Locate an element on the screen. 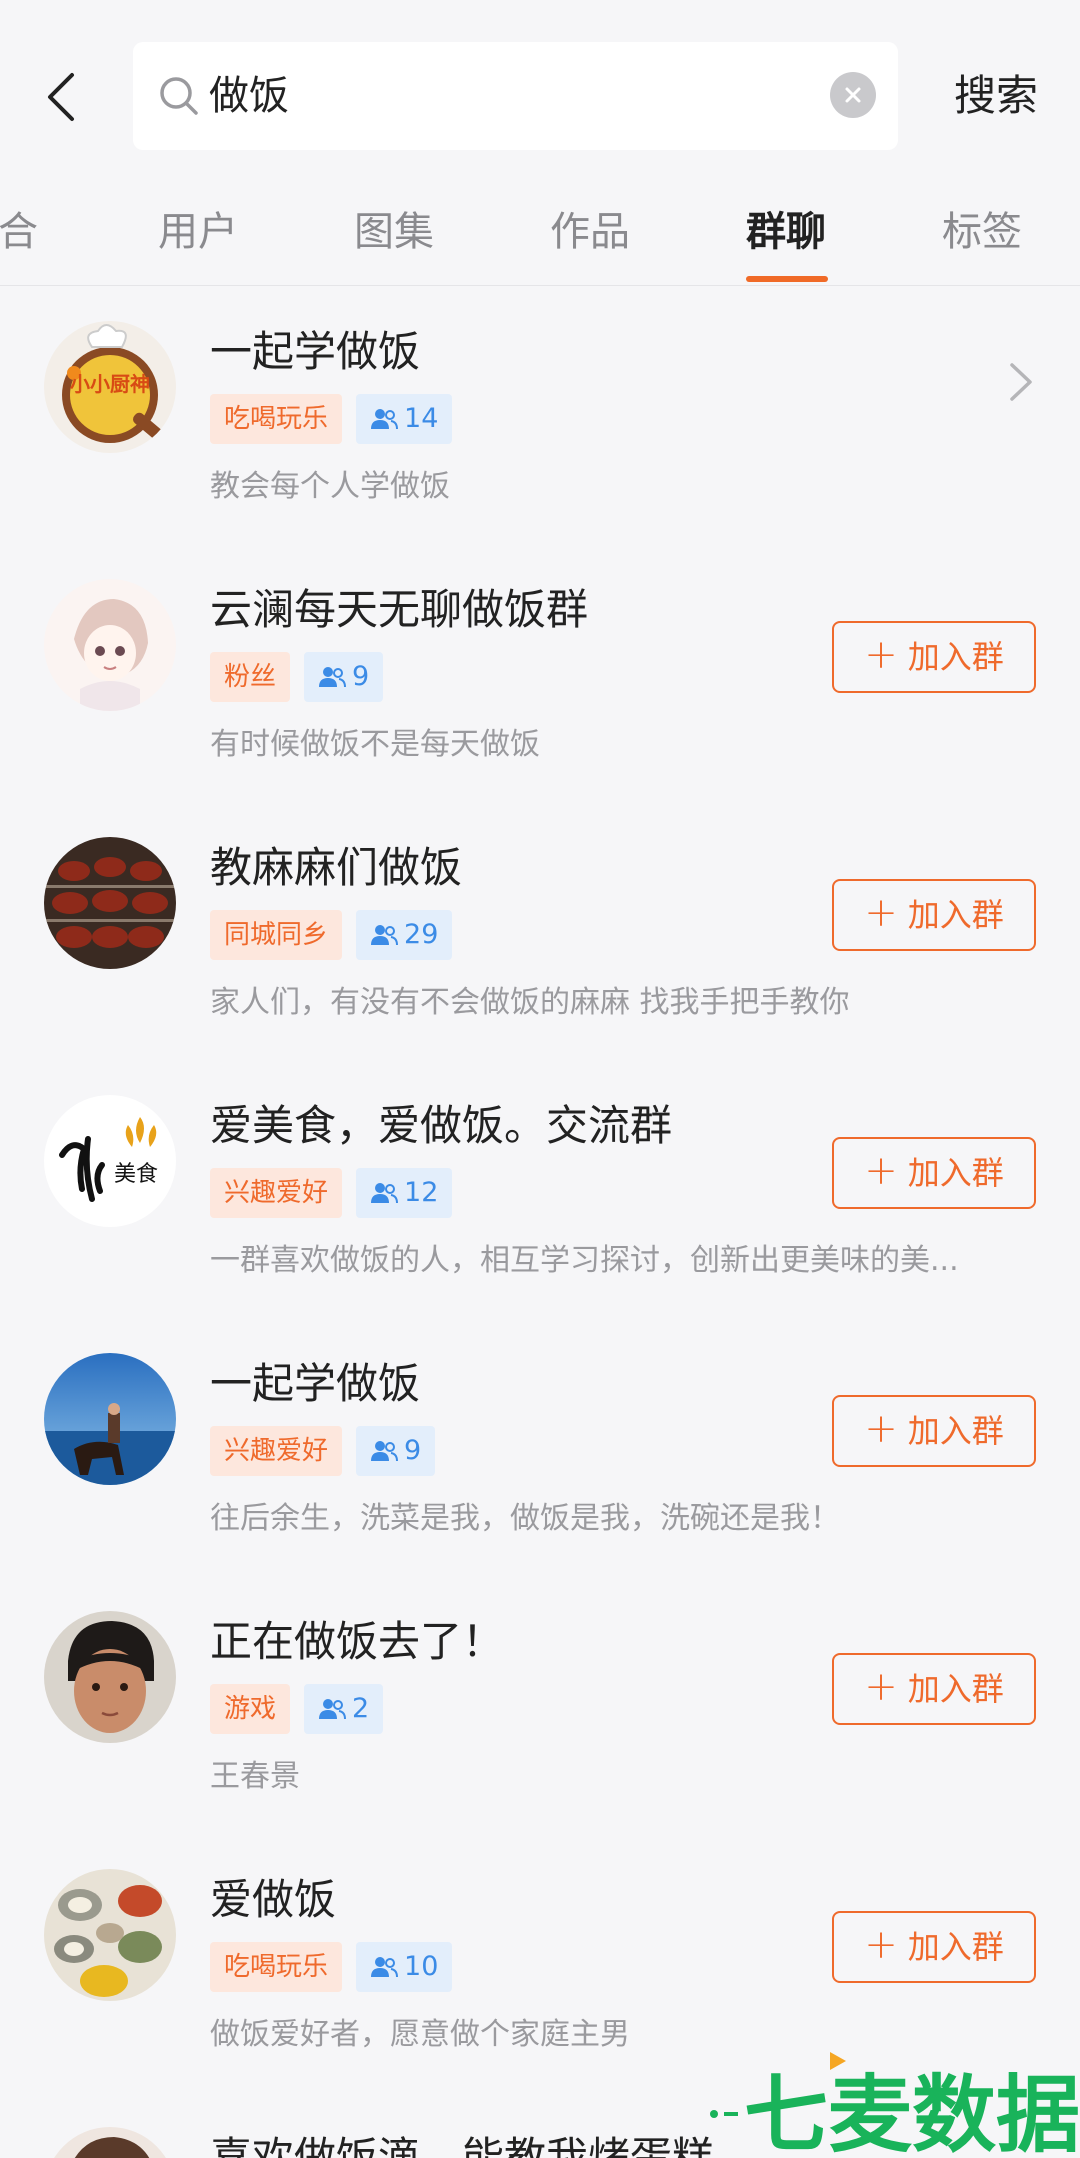 This screenshot has width=1080, height=2158. group-title: 教麻麻们做饭 is located at coordinates (336, 867).